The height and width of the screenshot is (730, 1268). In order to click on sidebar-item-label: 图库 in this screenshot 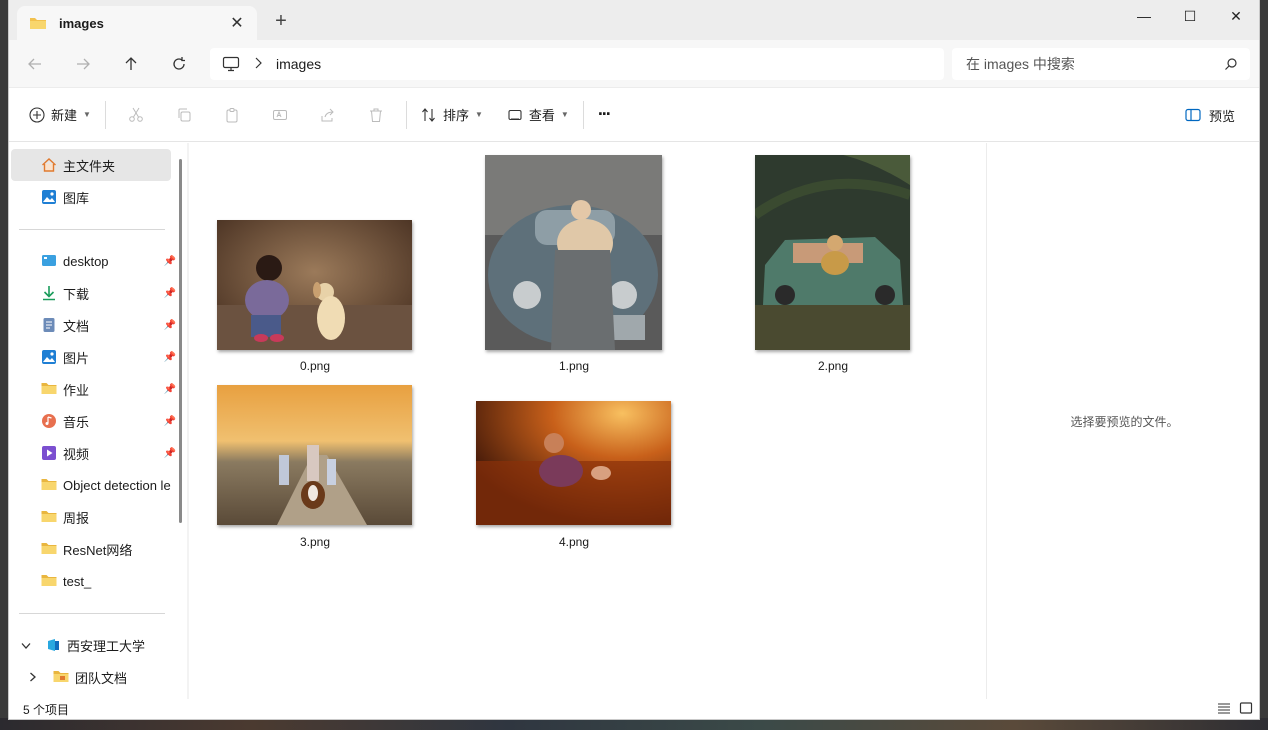, I will do `click(76, 198)`.